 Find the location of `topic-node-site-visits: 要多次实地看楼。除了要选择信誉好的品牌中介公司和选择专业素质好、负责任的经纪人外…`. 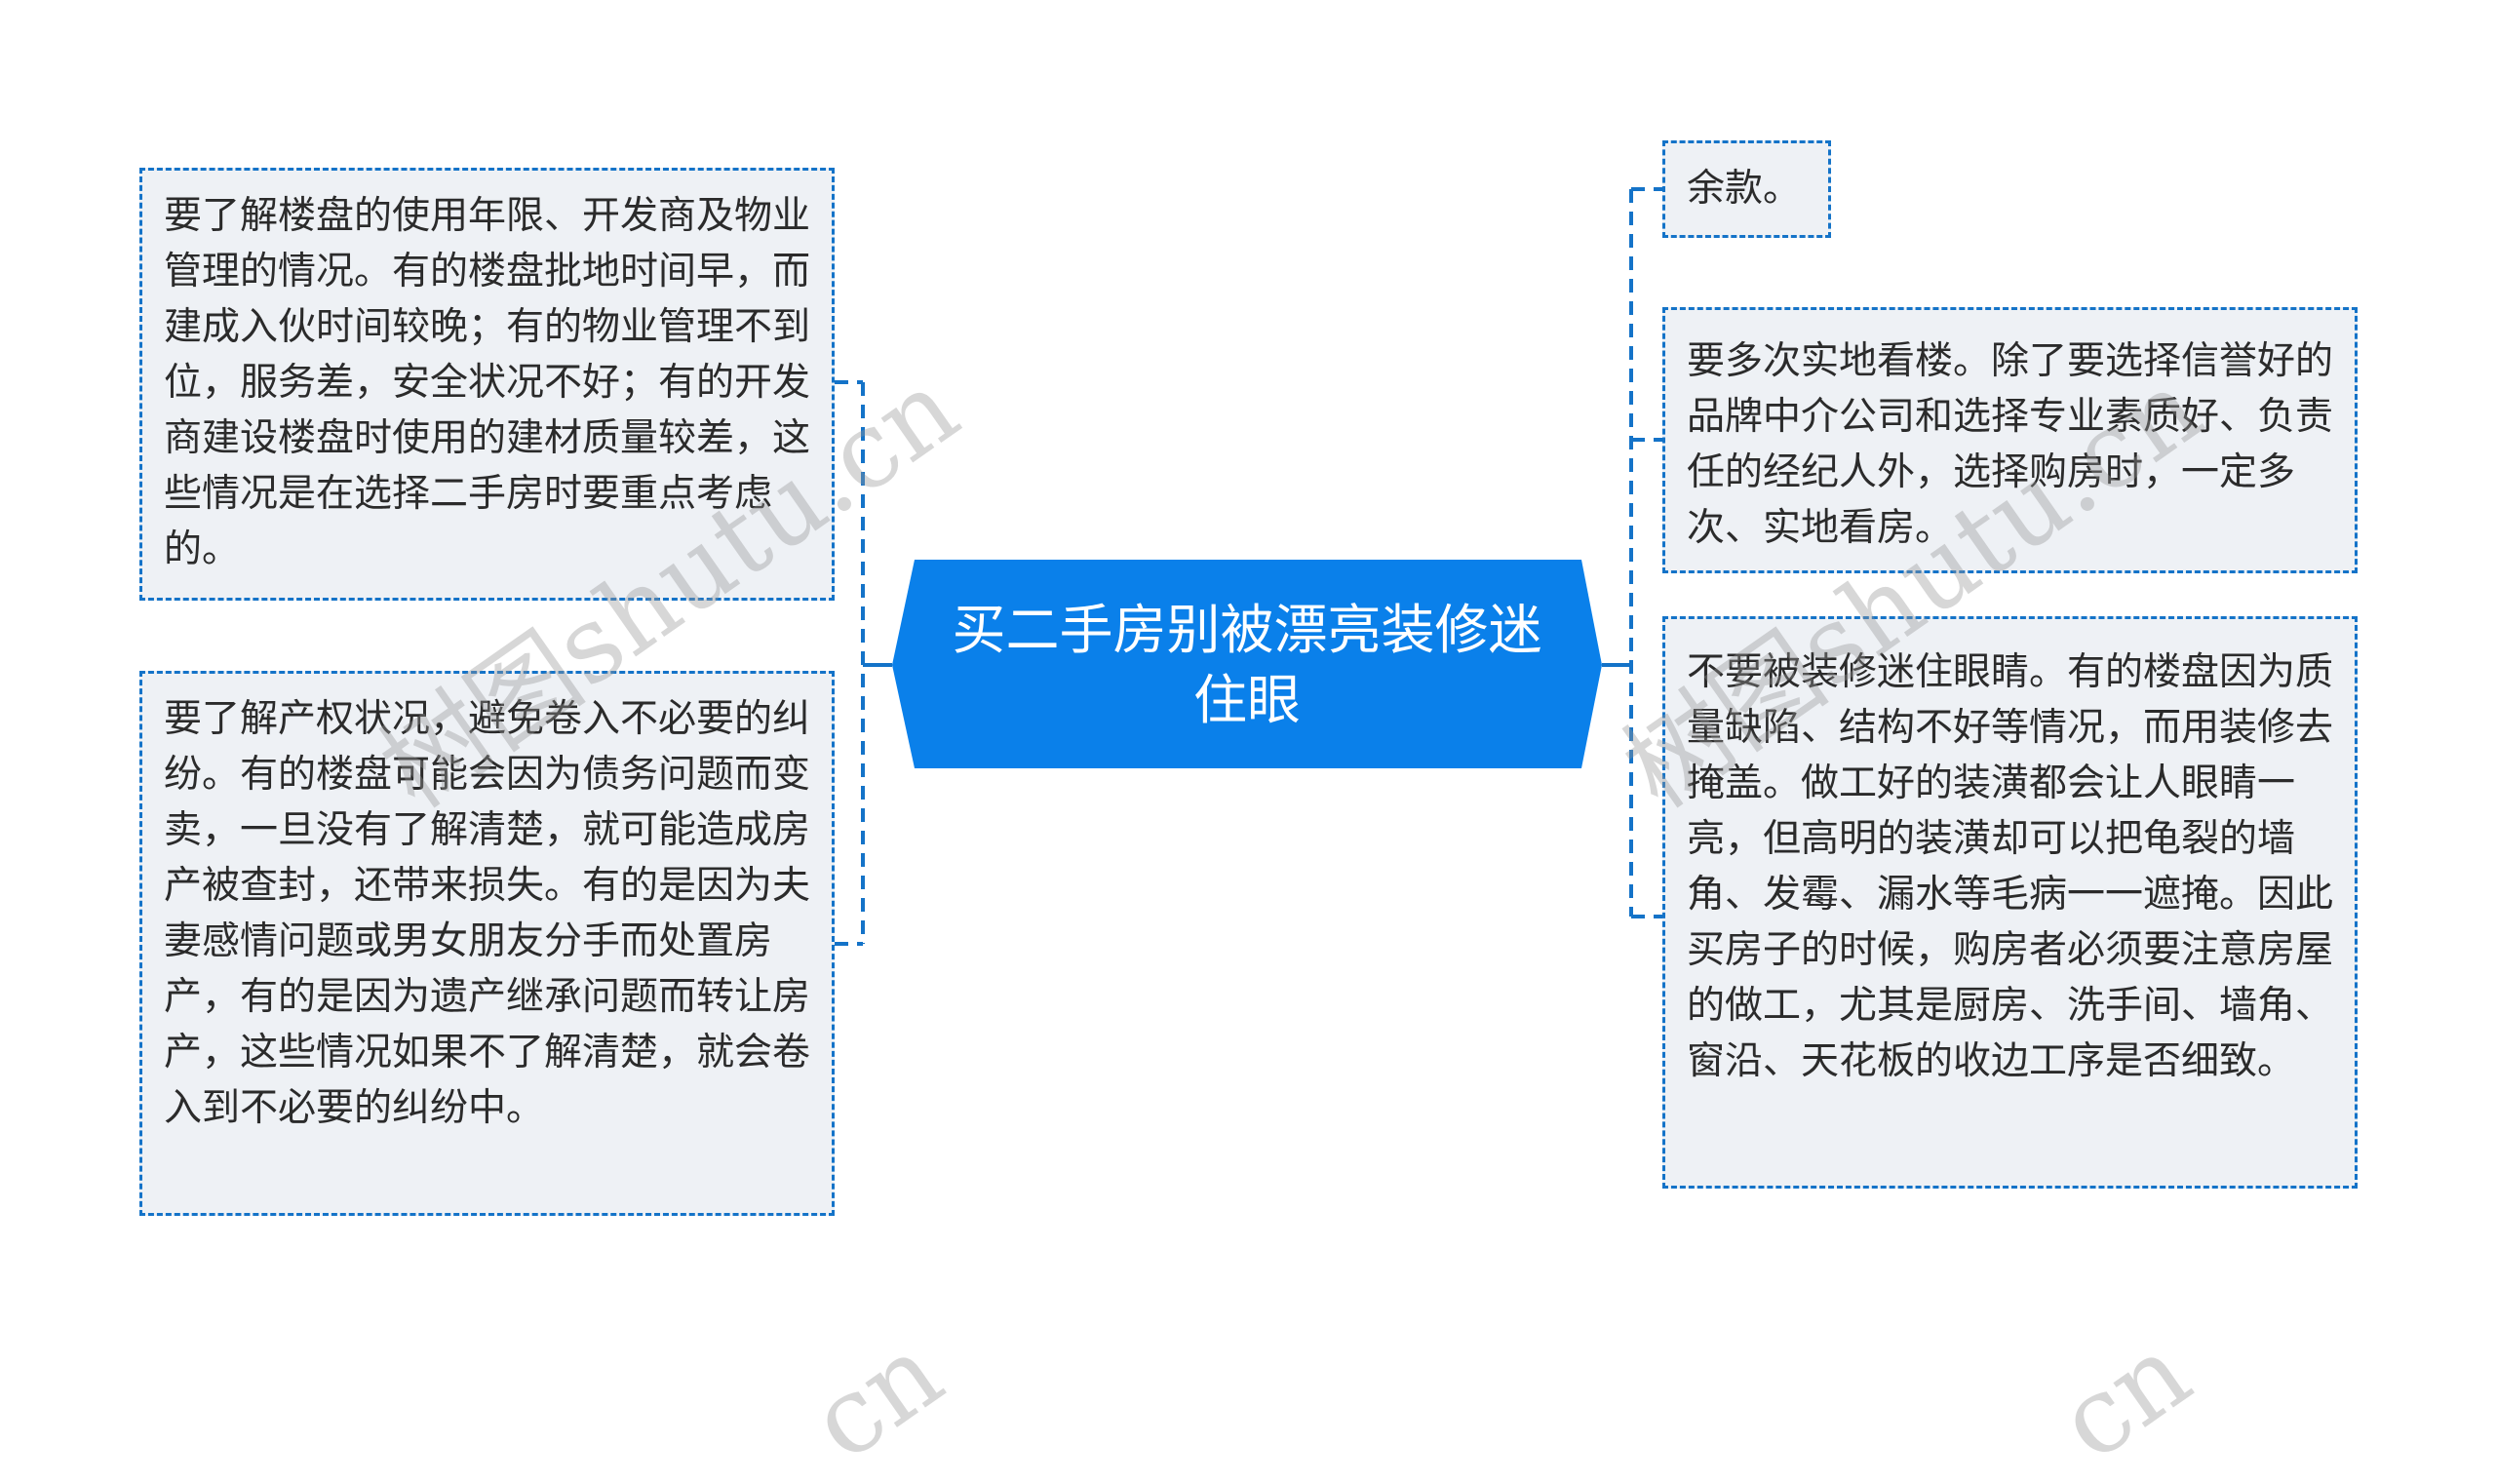

topic-node-site-visits: 要多次实地看楼。除了要选择信誉好的品牌中介公司和选择专业素质好、负责任的经纪人外… is located at coordinates (2010, 440).